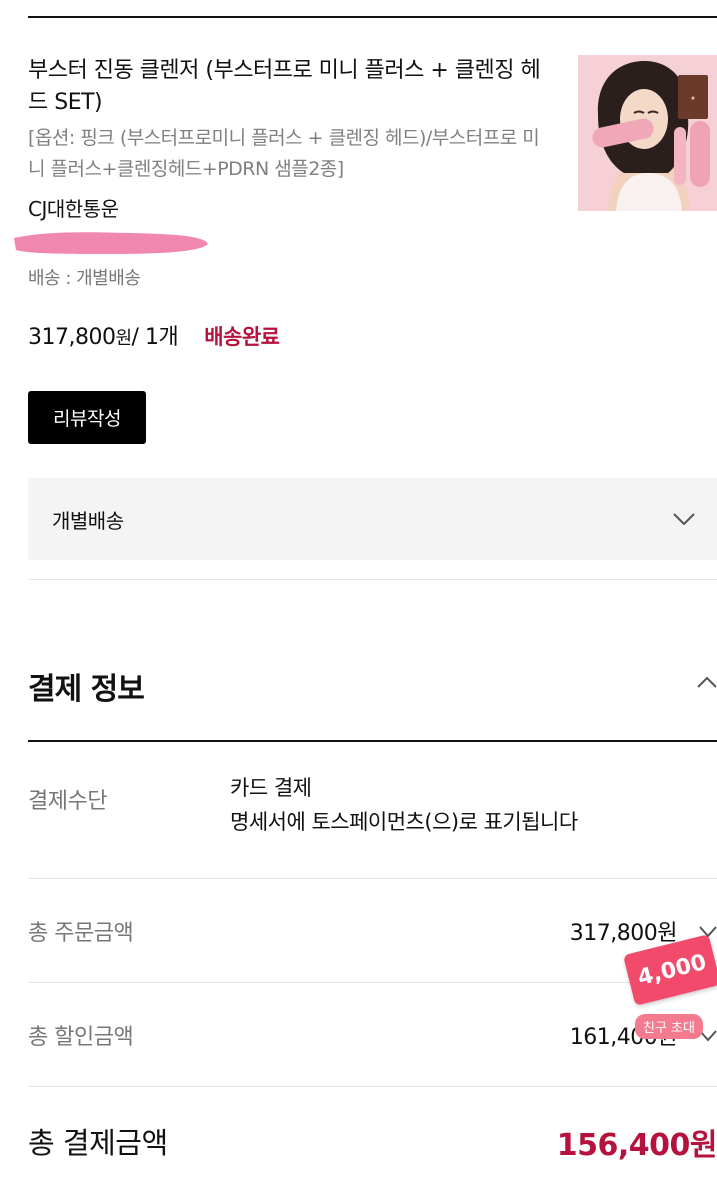  I want to click on item-price: 317,800, so click(72, 337).